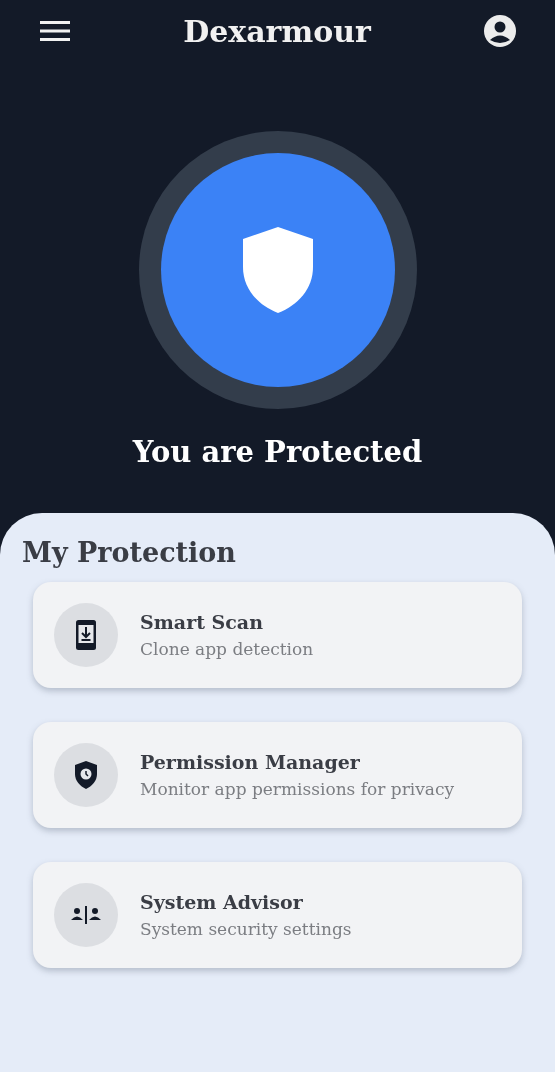 This screenshot has height=1072, width=555. What do you see at coordinates (277, 915) in the screenshot?
I see `feature-card: System Advisor System security settings` at bounding box center [277, 915].